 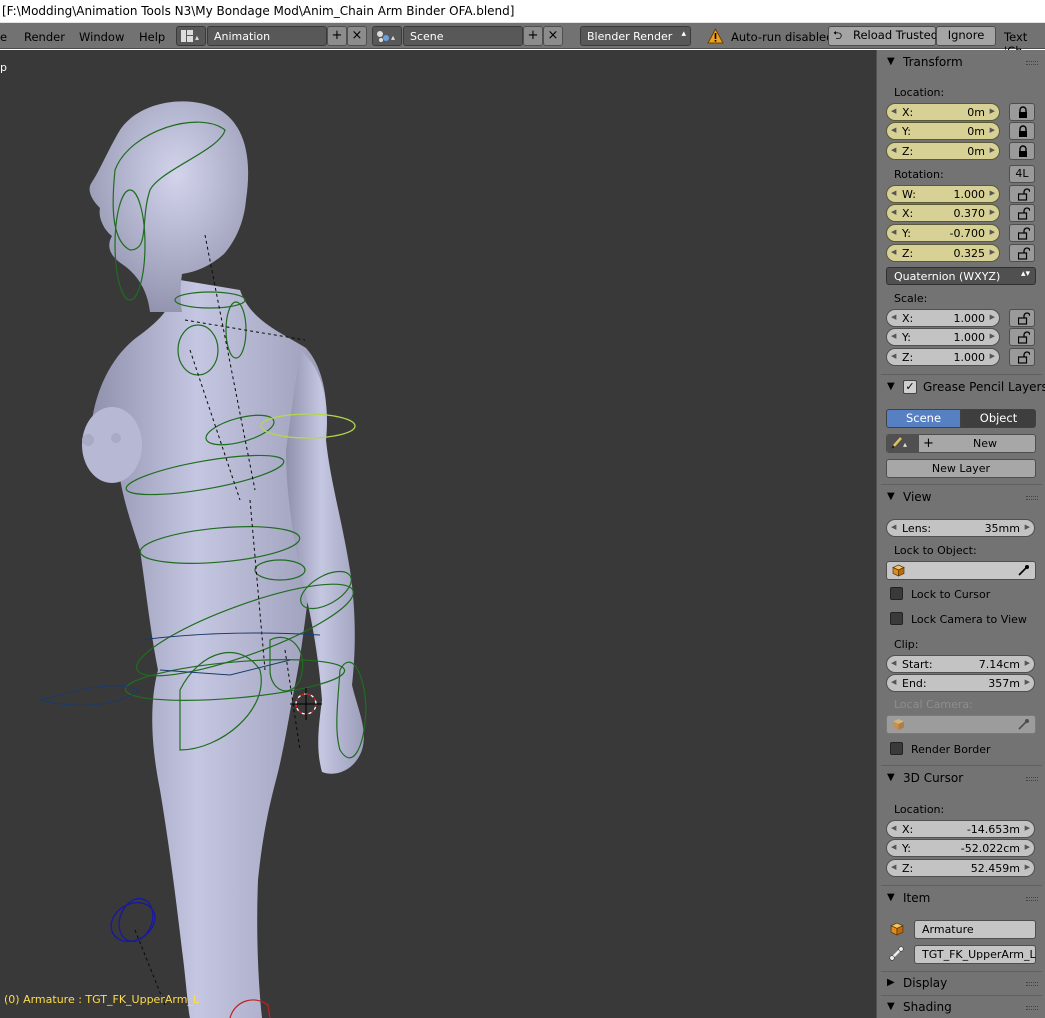 I want to click on delete-scene-button: ×, so click(x=553, y=36).